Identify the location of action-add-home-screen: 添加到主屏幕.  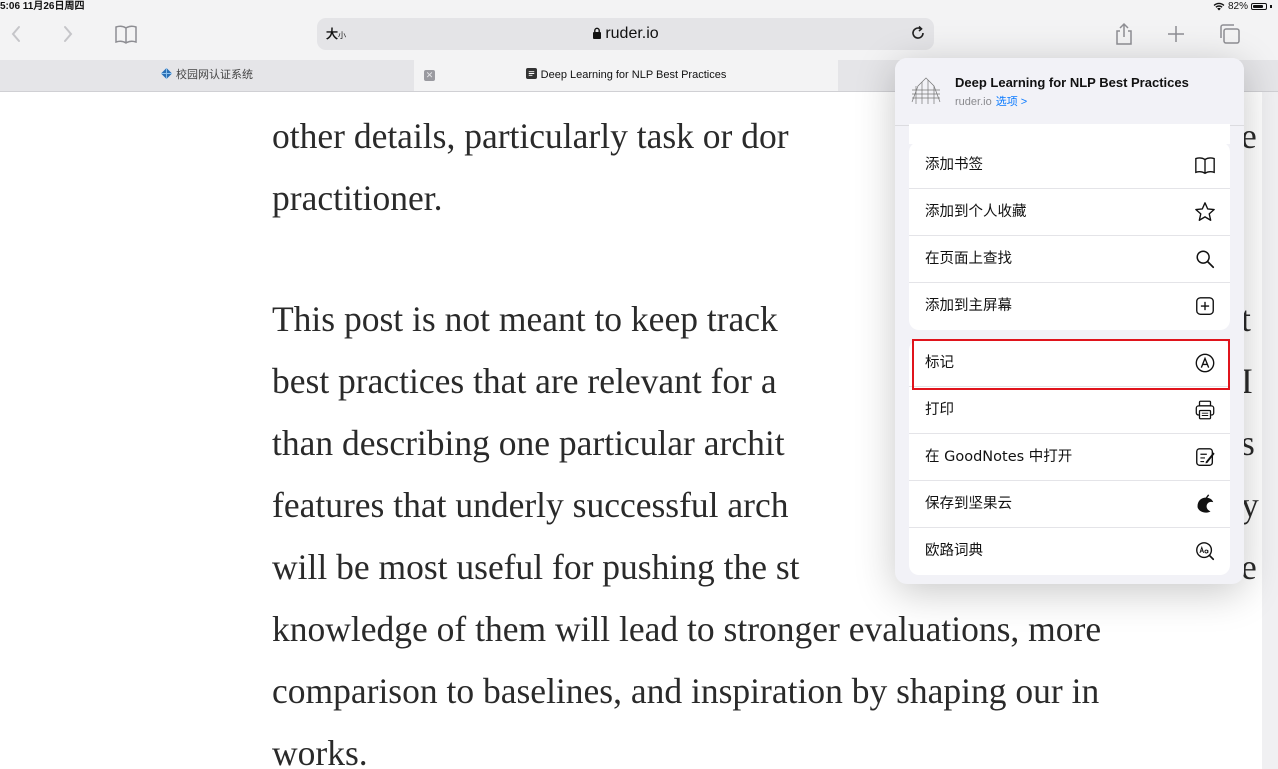
(1069, 306).